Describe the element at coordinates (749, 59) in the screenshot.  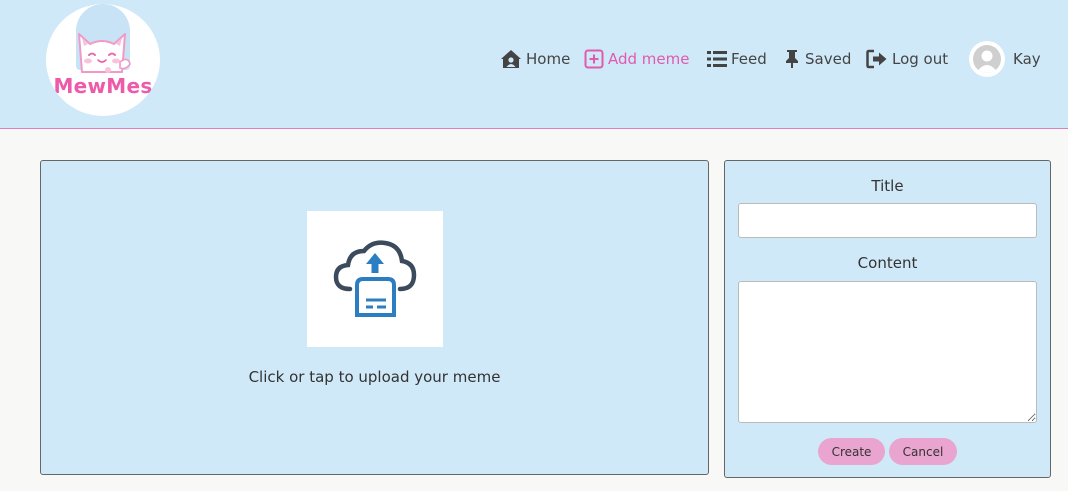
I see `nav-feed-label: Feed` at that location.